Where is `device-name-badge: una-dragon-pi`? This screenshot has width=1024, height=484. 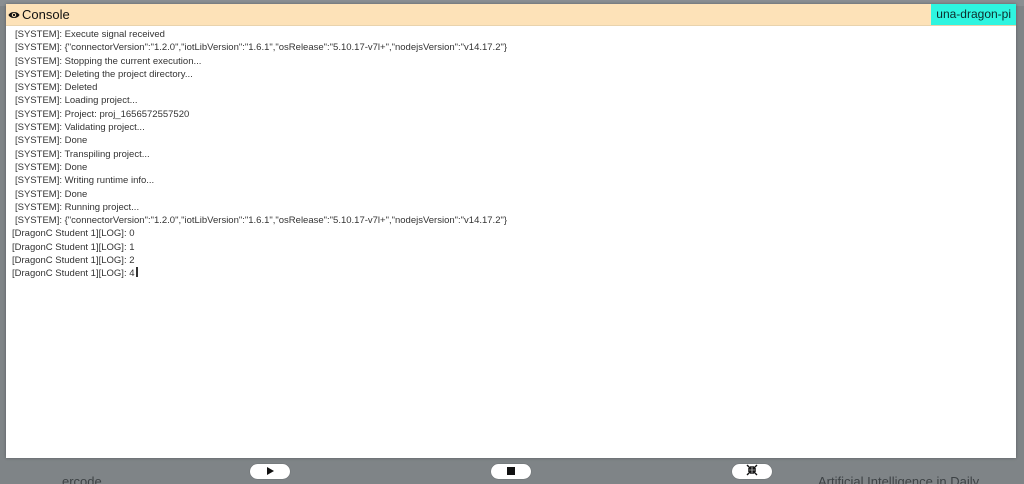 device-name-badge: una-dragon-pi is located at coordinates (973, 14).